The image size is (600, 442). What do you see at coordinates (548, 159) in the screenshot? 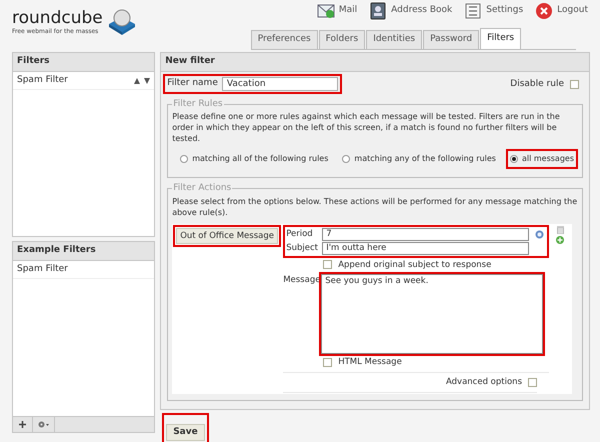
I see `radio-label: all messages` at bounding box center [548, 159].